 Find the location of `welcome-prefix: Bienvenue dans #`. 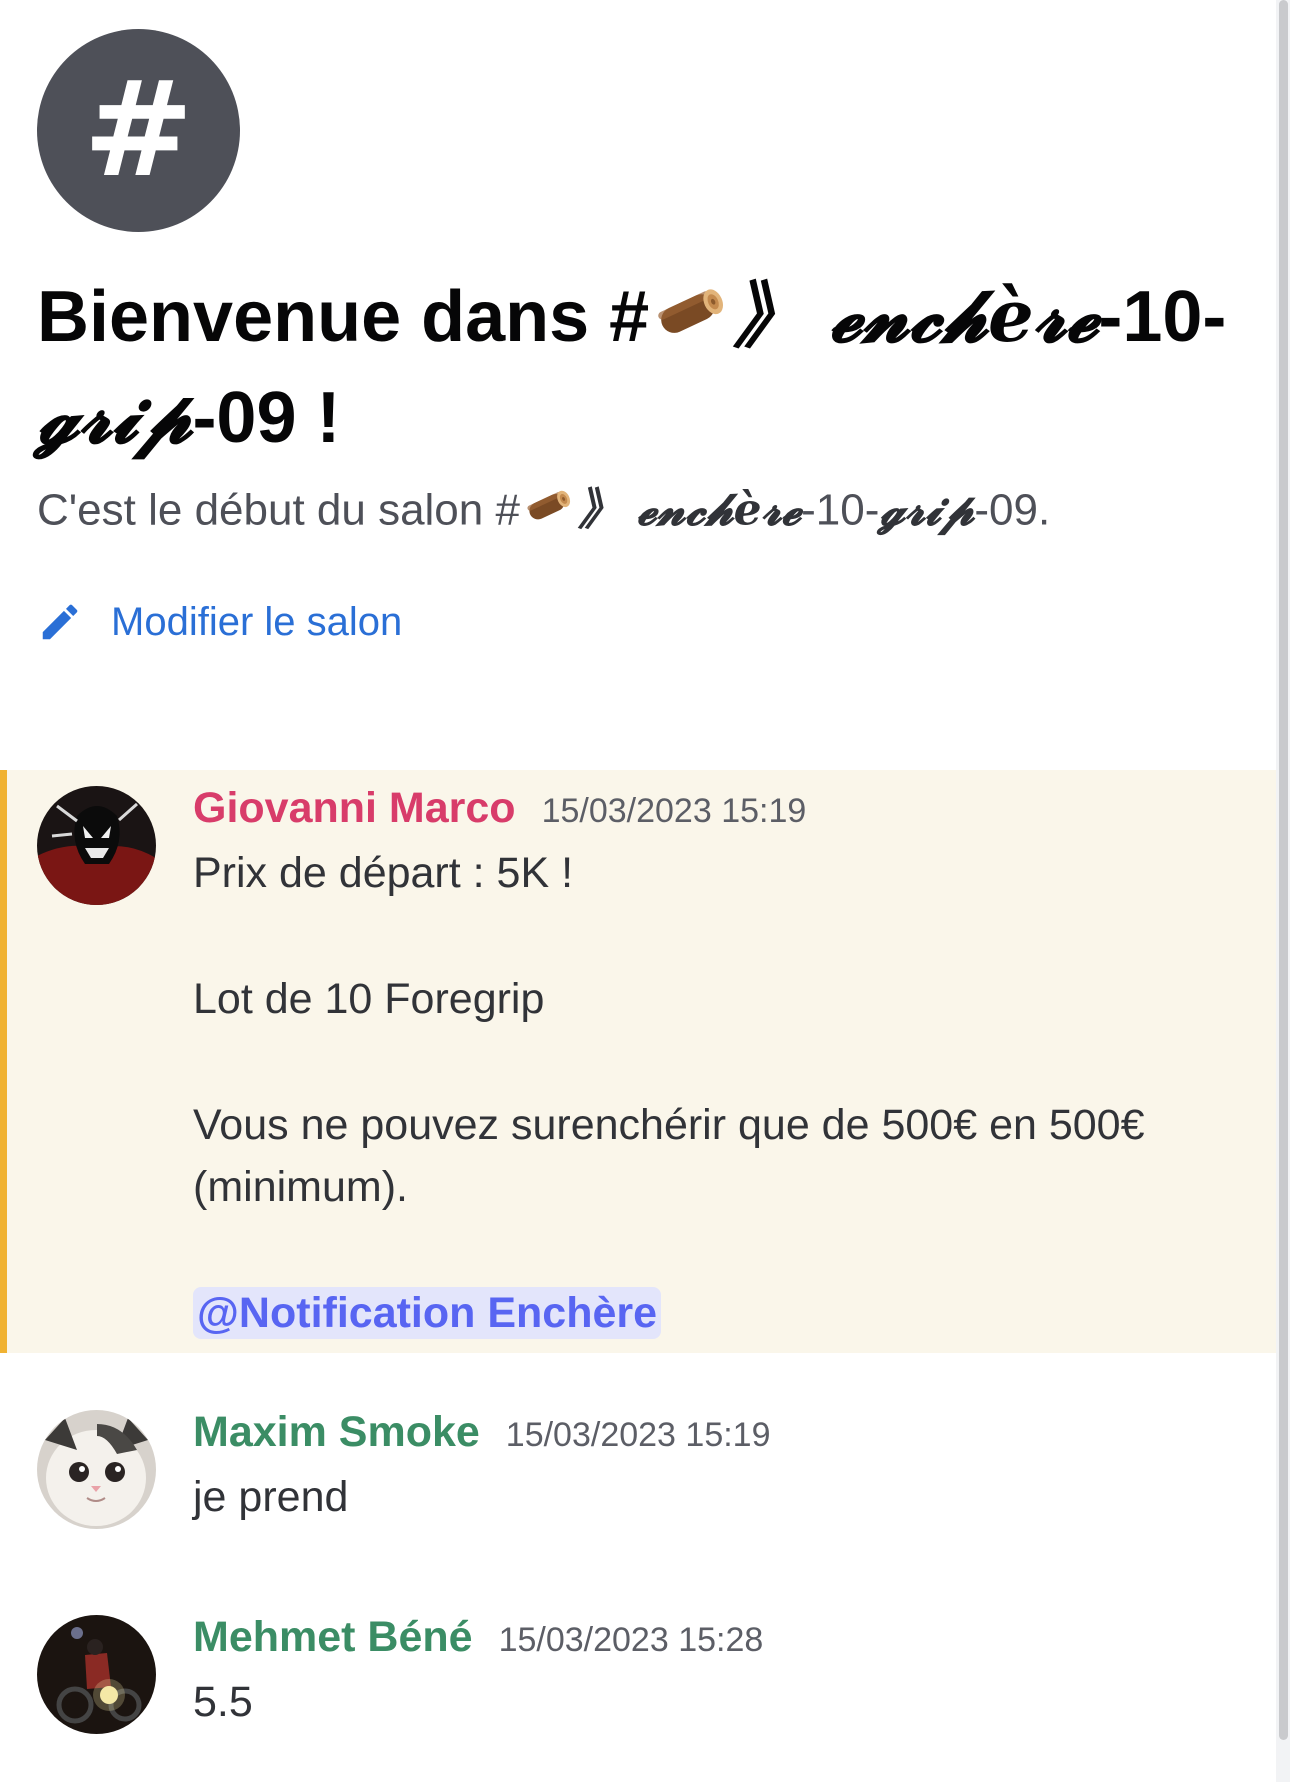

welcome-prefix: Bienvenue dans # is located at coordinates (343, 317).